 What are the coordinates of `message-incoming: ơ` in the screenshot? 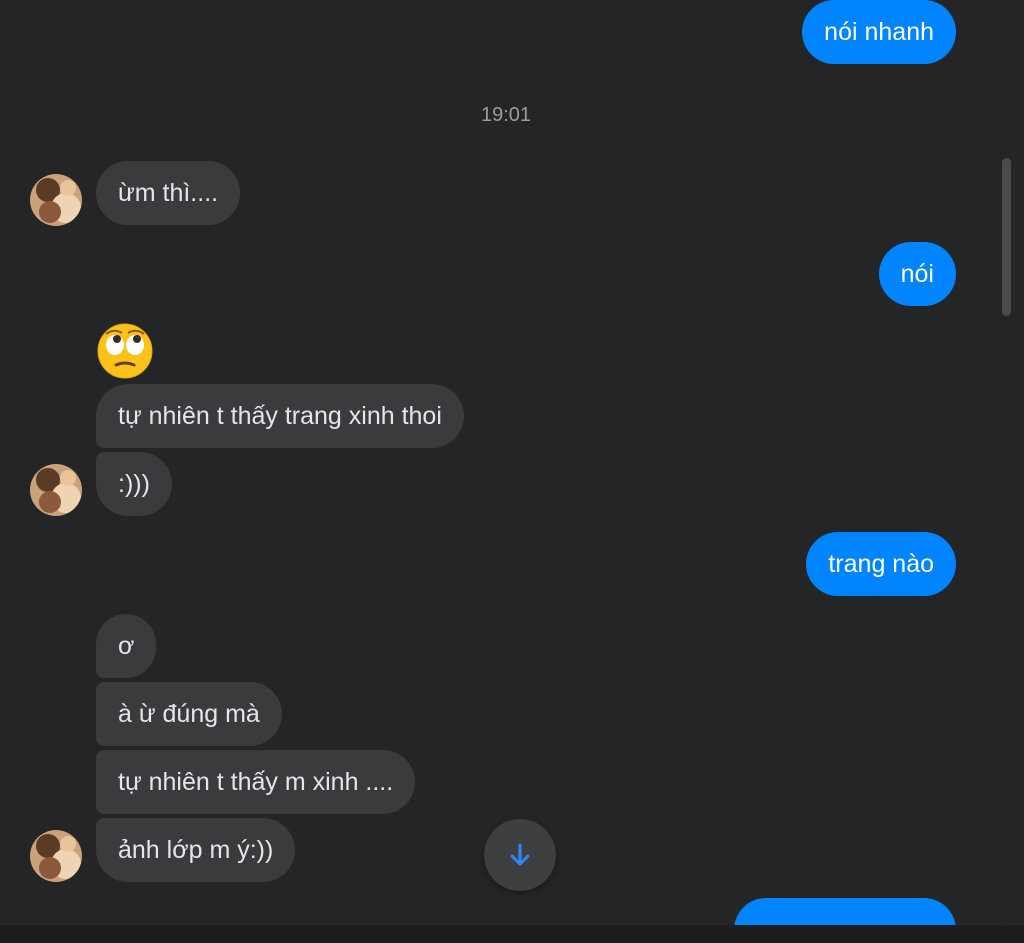 It's located at (126, 646).